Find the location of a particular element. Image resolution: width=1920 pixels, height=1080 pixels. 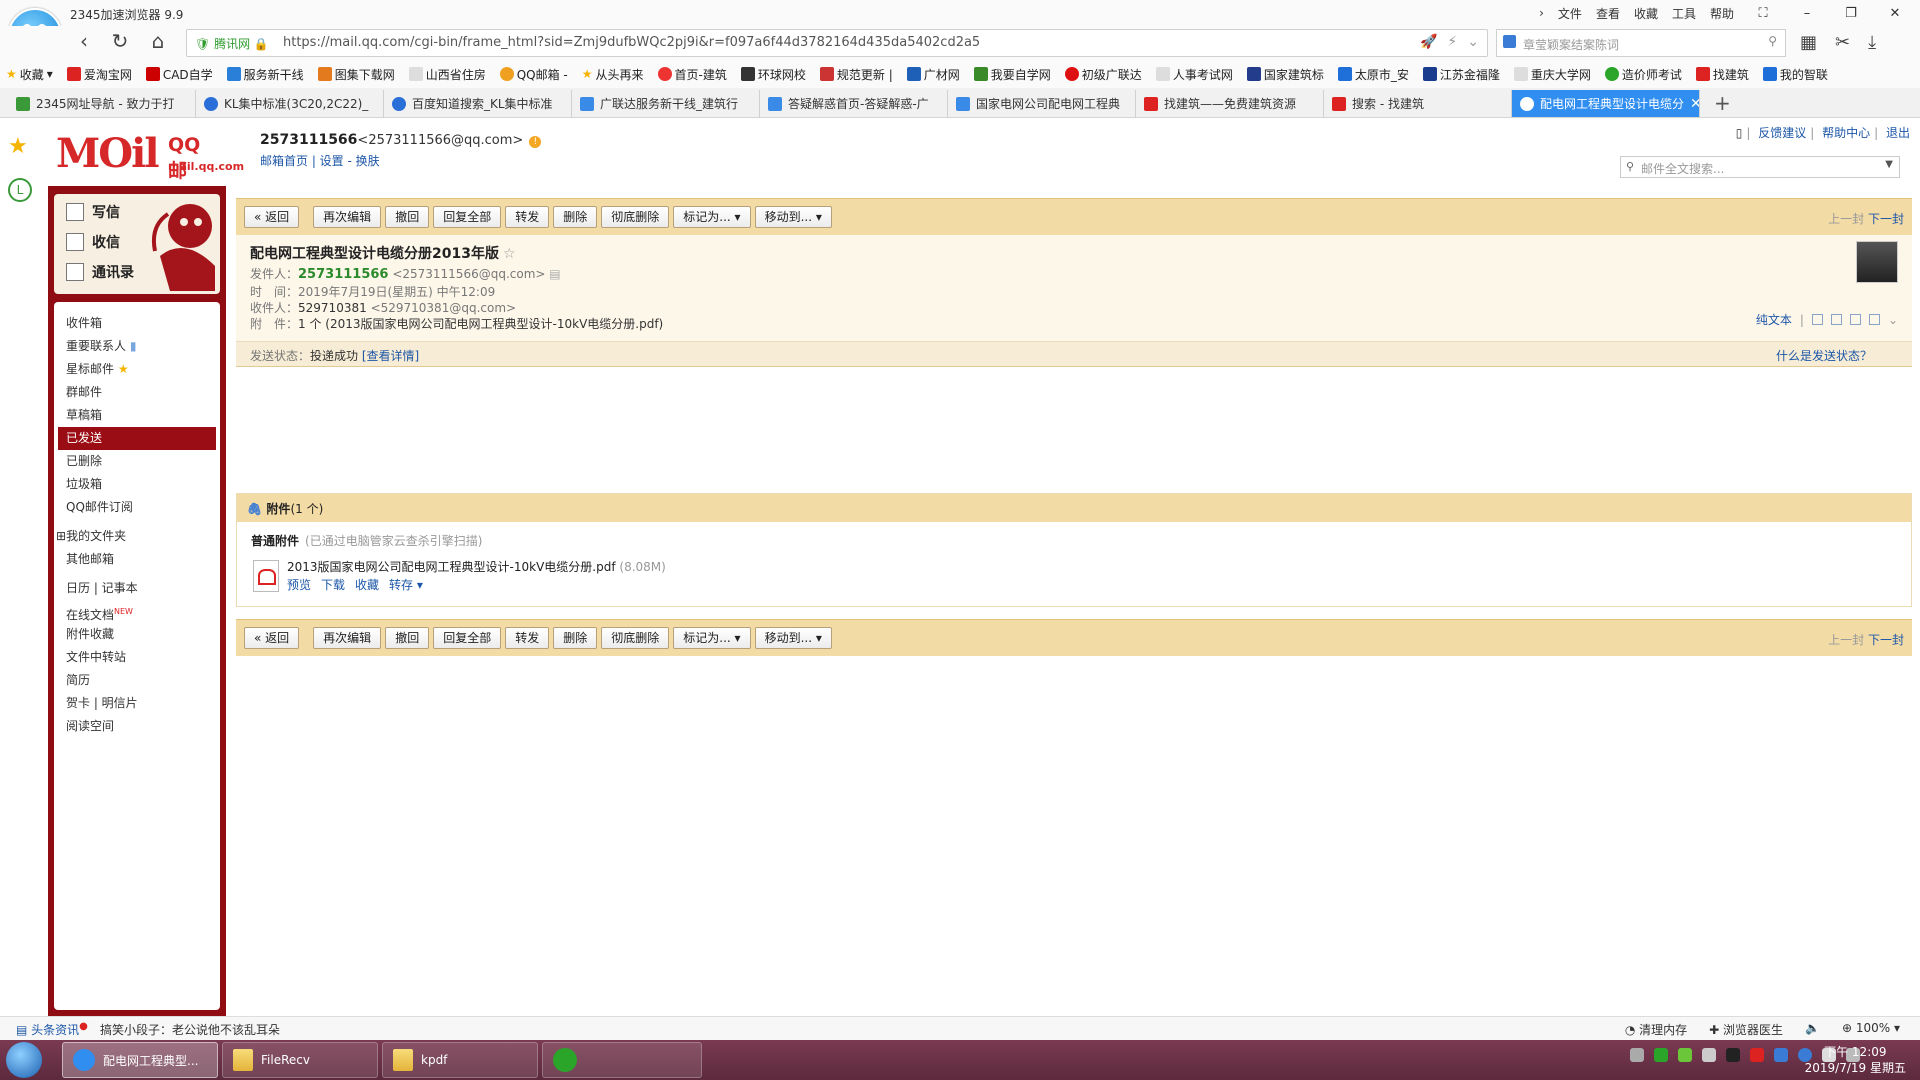

news-link: ▤ 头条资讯● is located at coordinates (52, 1029).